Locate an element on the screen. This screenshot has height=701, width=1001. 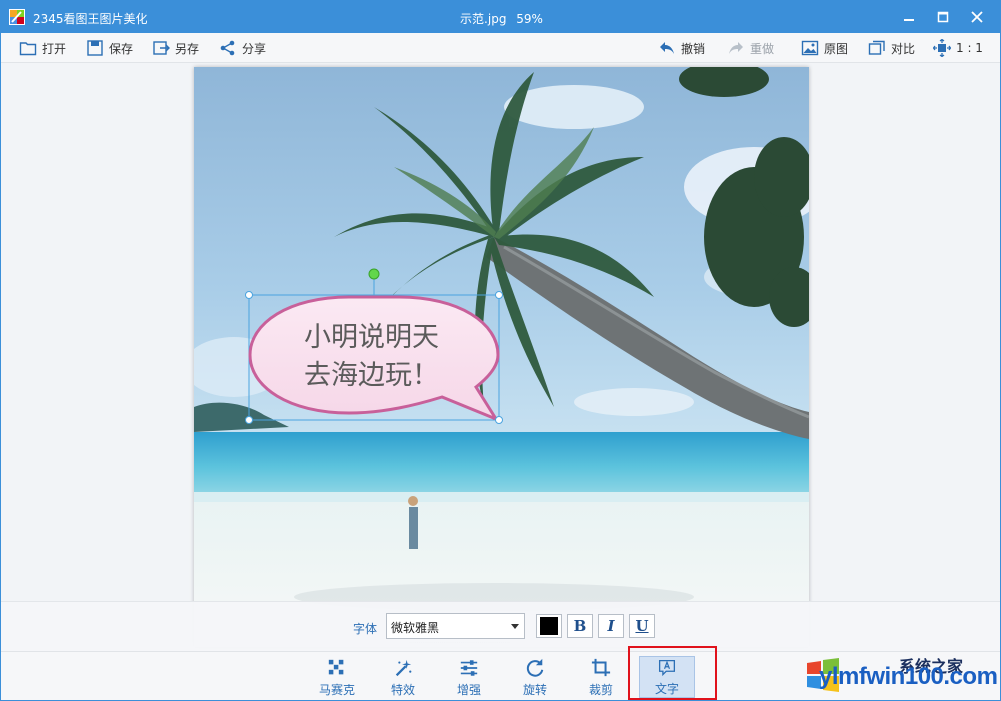
redo-icon is located at coordinates (736, 48).